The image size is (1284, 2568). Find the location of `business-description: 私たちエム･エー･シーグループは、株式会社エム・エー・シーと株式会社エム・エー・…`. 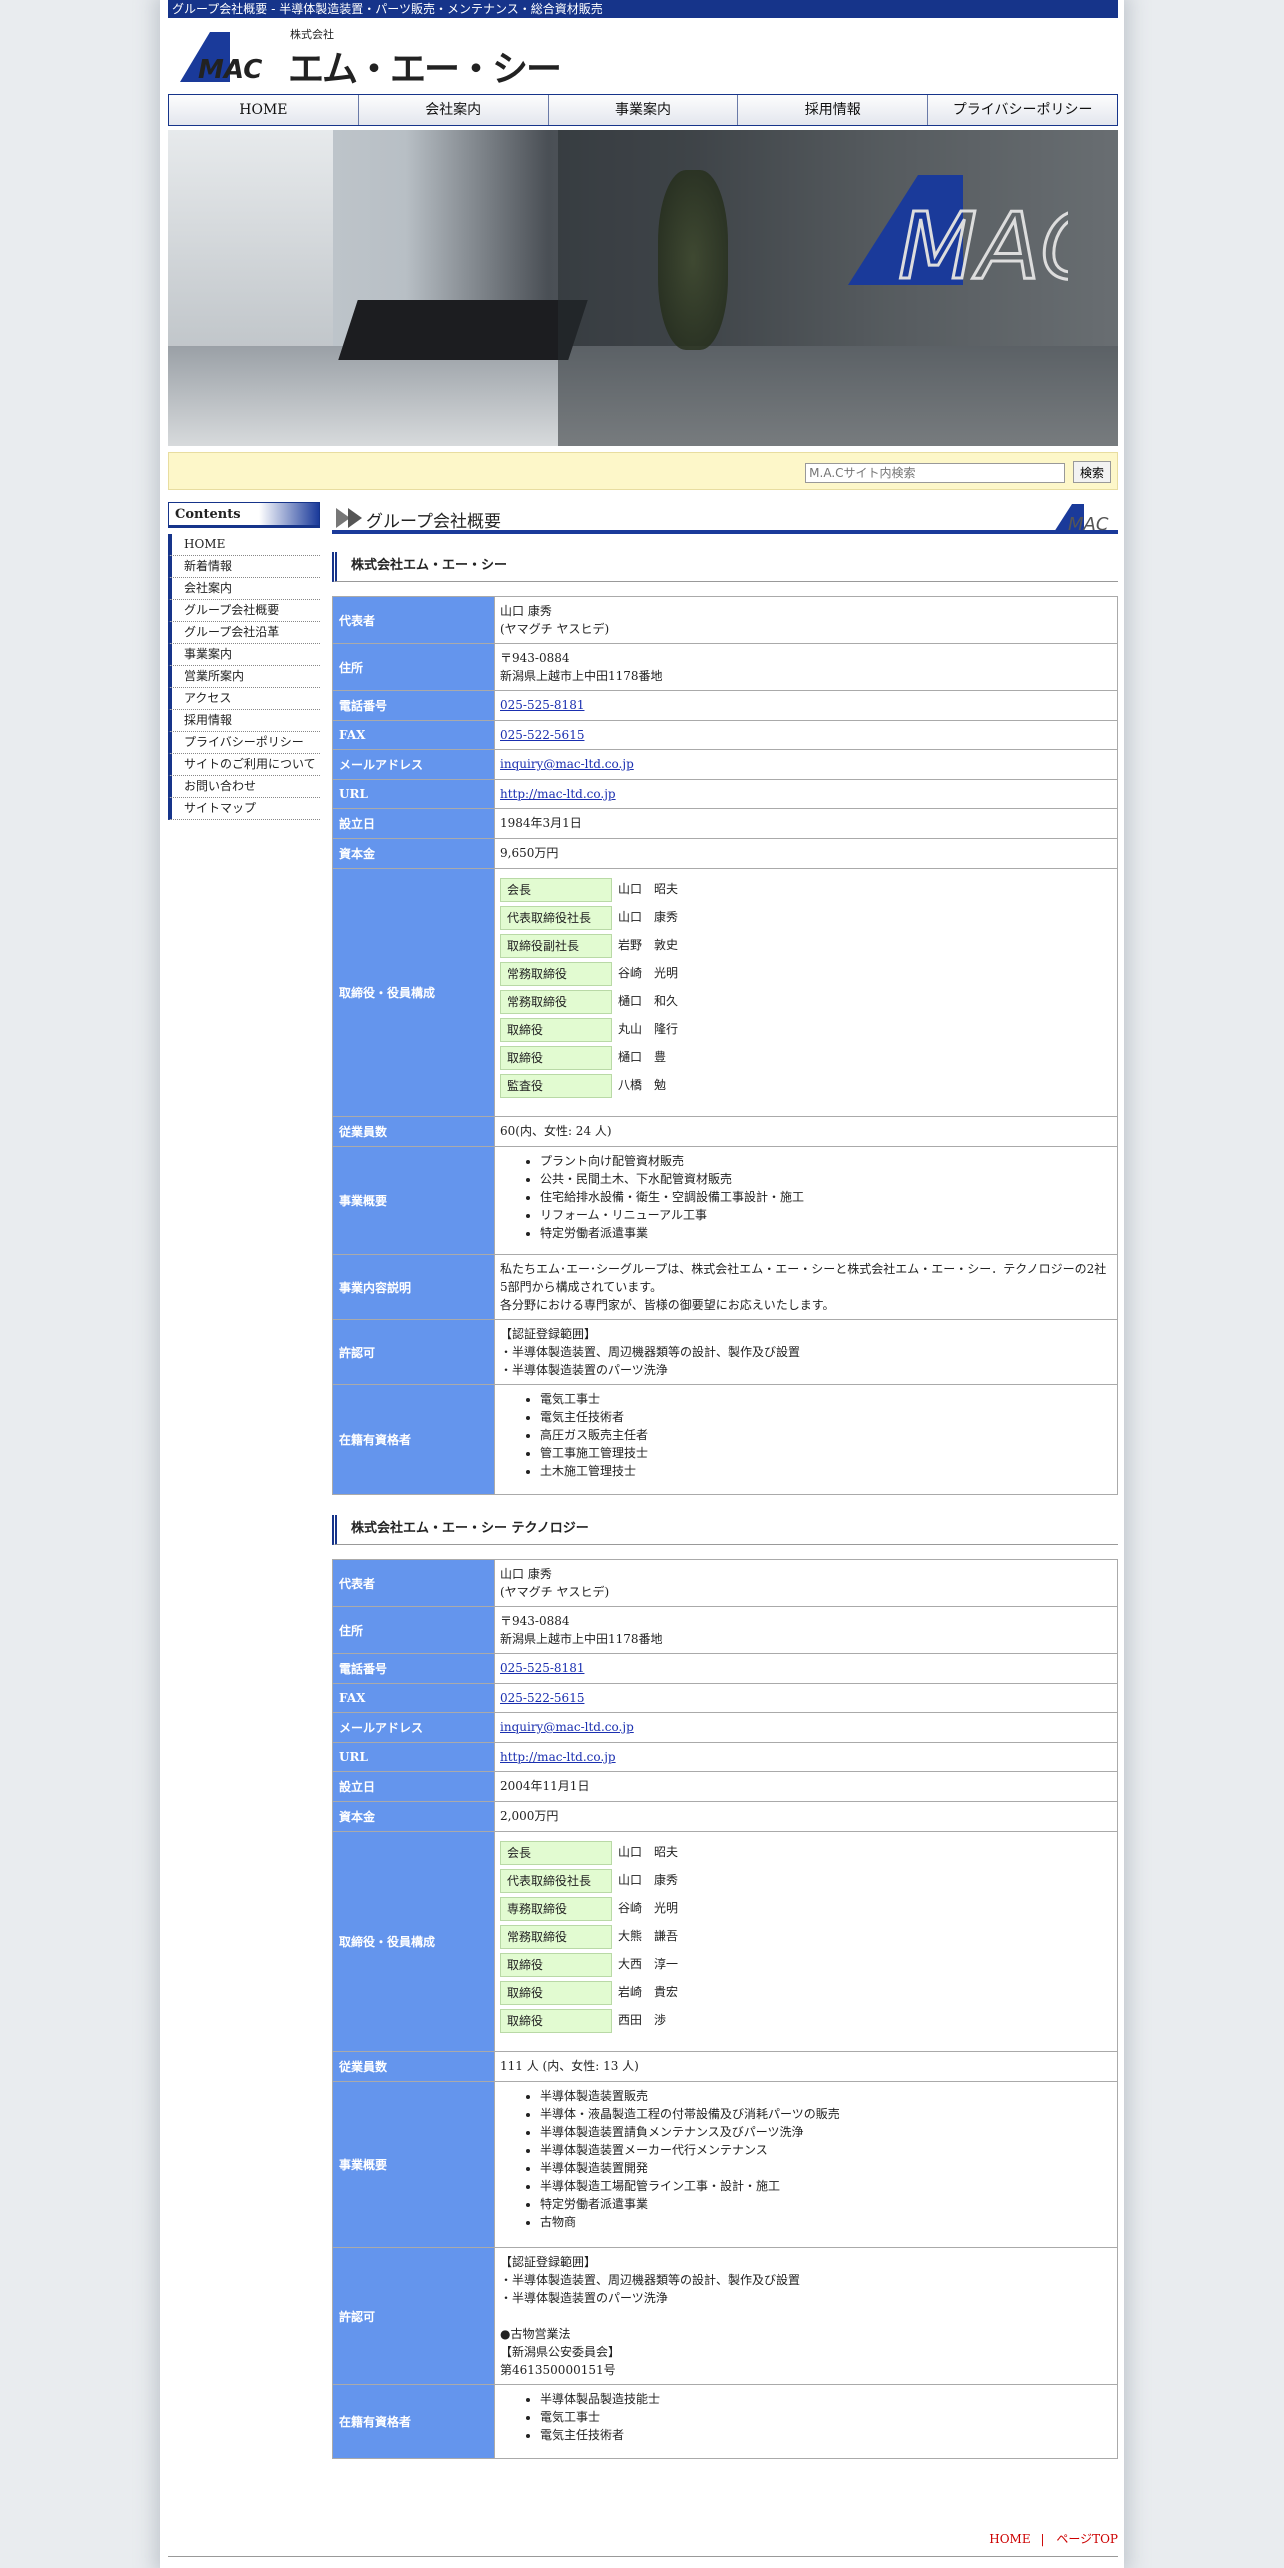

business-description: 私たちエム･エー･シーグループは、株式会社エム・エー・シーと株式会社エム・エー・… is located at coordinates (806, 1287).